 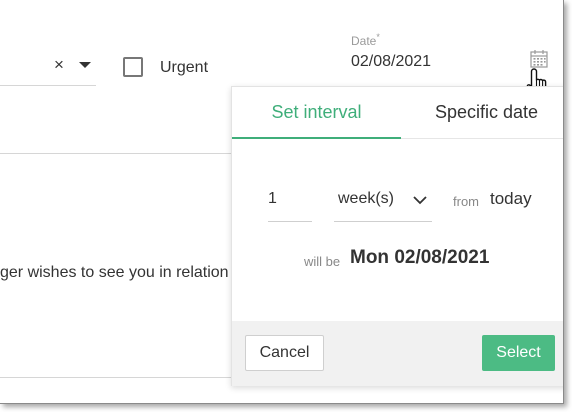 What do you see at coordinates (133, 67) in the screenshot?
I see `urgent-checkbox` at bounding box center [133, 67].